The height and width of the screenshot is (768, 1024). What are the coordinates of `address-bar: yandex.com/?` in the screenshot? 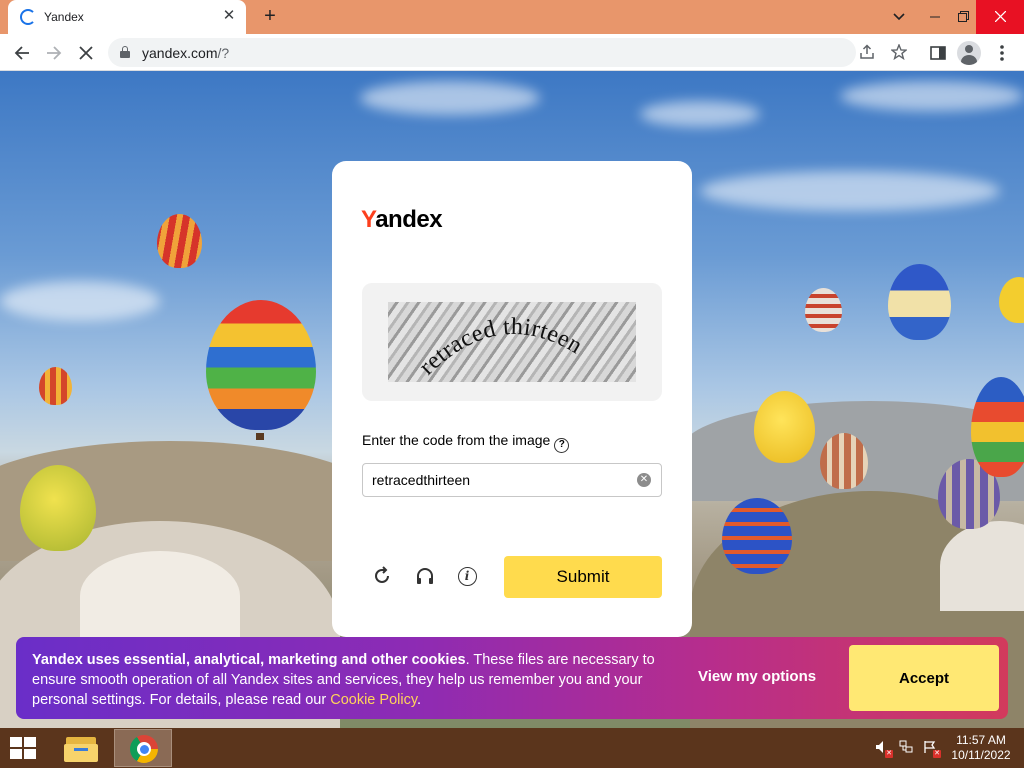 It's located at (508, 52).